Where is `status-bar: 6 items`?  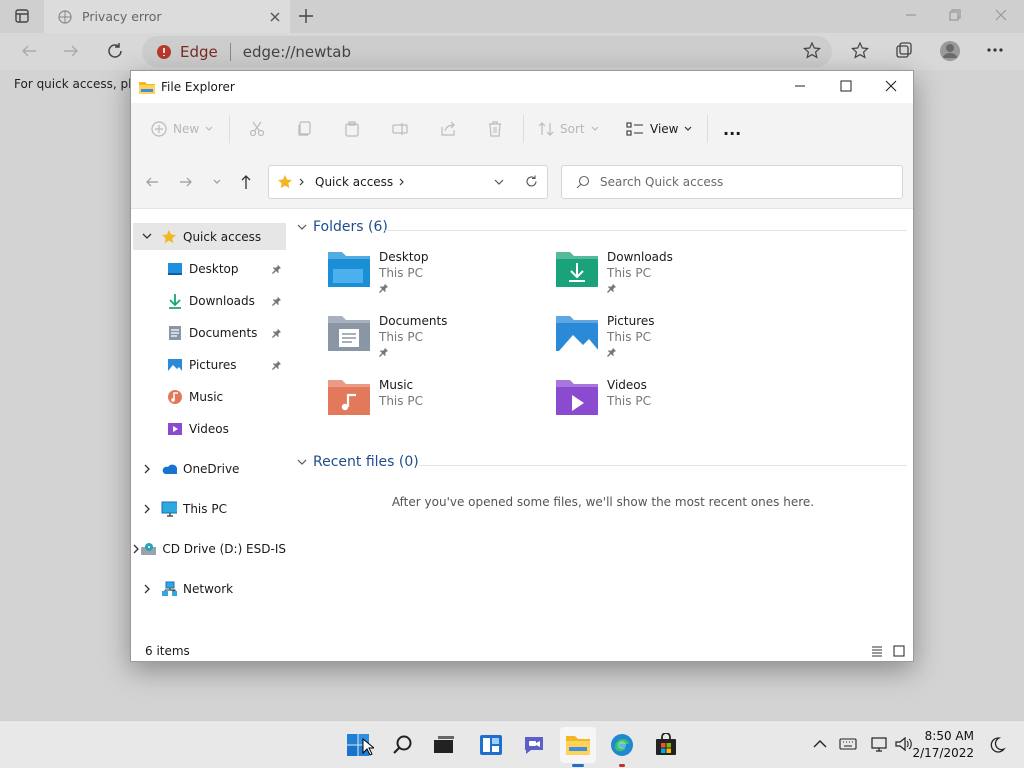 status-bar: 6 items is located at coordinates (522, 651).